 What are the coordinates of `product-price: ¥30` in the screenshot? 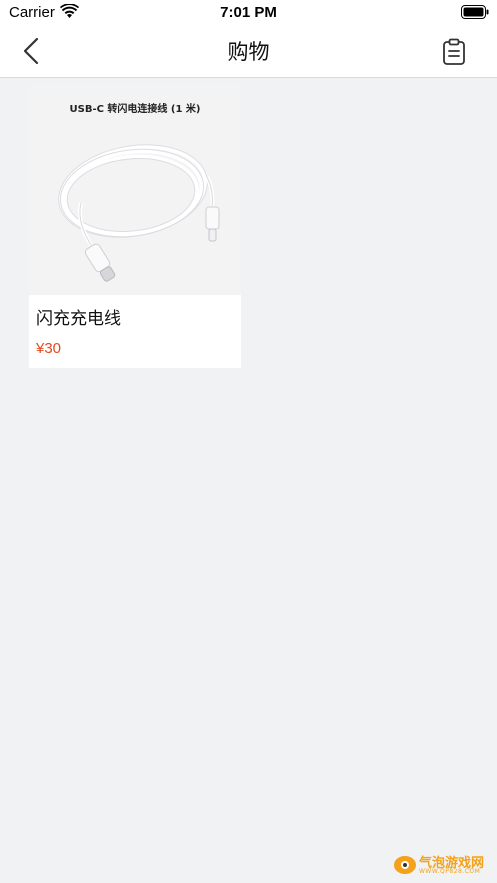 It's located at (49, 348).